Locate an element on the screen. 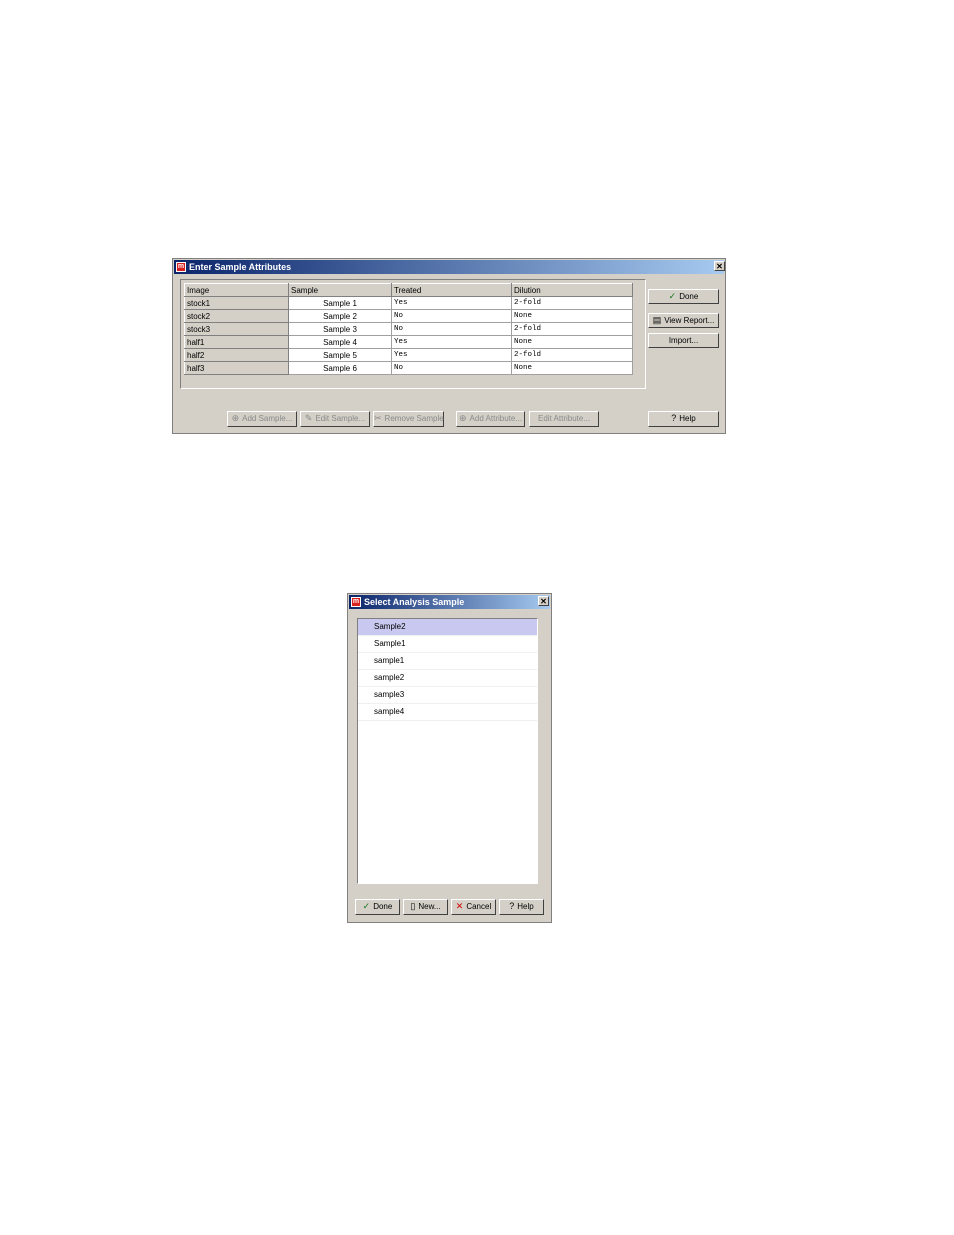 Image resolution: width=954 pixels, height=1235 pixels. sample-cell: Sample 2 is located at coordinates (340, 316).